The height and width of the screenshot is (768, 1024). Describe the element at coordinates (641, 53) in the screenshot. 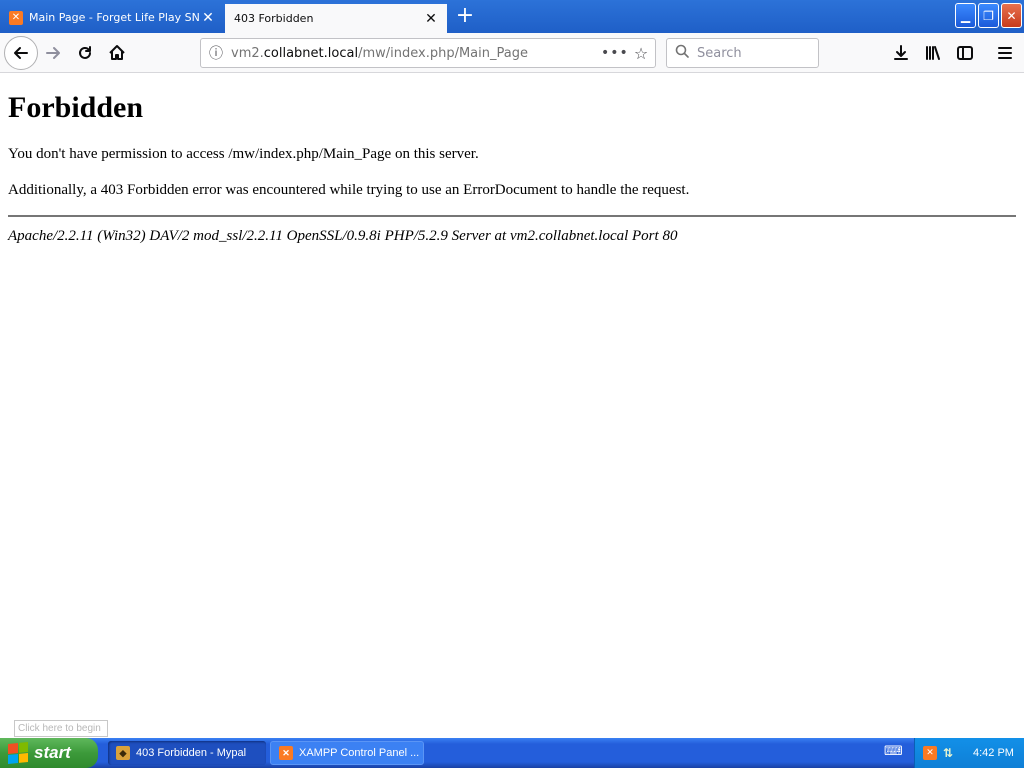

I see `bookmark-star-icon: ☆` at that location.